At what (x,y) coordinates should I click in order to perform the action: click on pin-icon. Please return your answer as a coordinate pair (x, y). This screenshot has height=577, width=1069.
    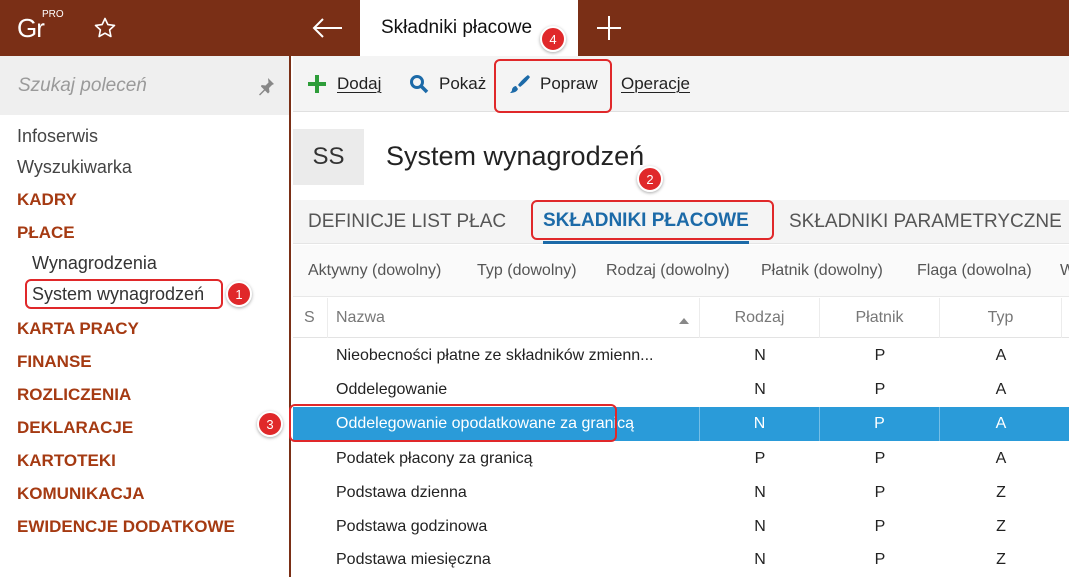
    Looking at the image, I should click on (266, 86).